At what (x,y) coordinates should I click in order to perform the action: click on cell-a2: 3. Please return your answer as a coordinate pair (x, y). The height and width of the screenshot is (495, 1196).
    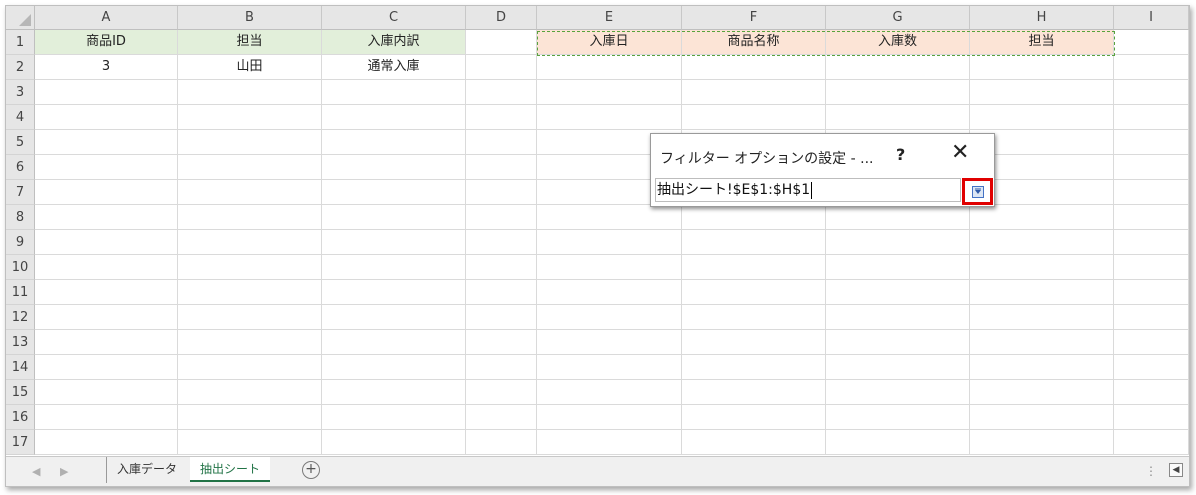
    Looking at the image, I should click on (106, 67).